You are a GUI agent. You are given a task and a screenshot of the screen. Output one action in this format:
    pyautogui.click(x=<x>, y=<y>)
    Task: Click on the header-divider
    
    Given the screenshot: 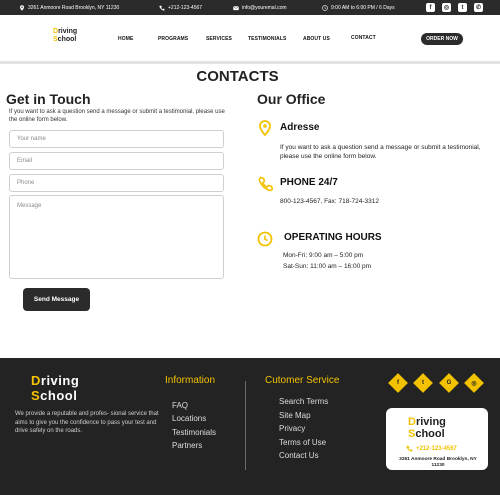 What is the action you would take?
    pyautogui.click(x=250, y=62)
    